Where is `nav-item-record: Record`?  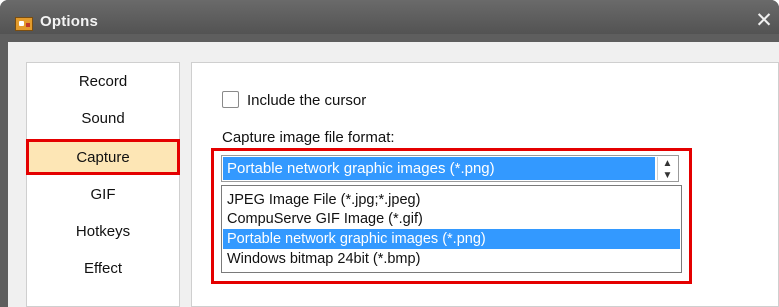 nav-item-record: Record is located at coordinates (103, 82).